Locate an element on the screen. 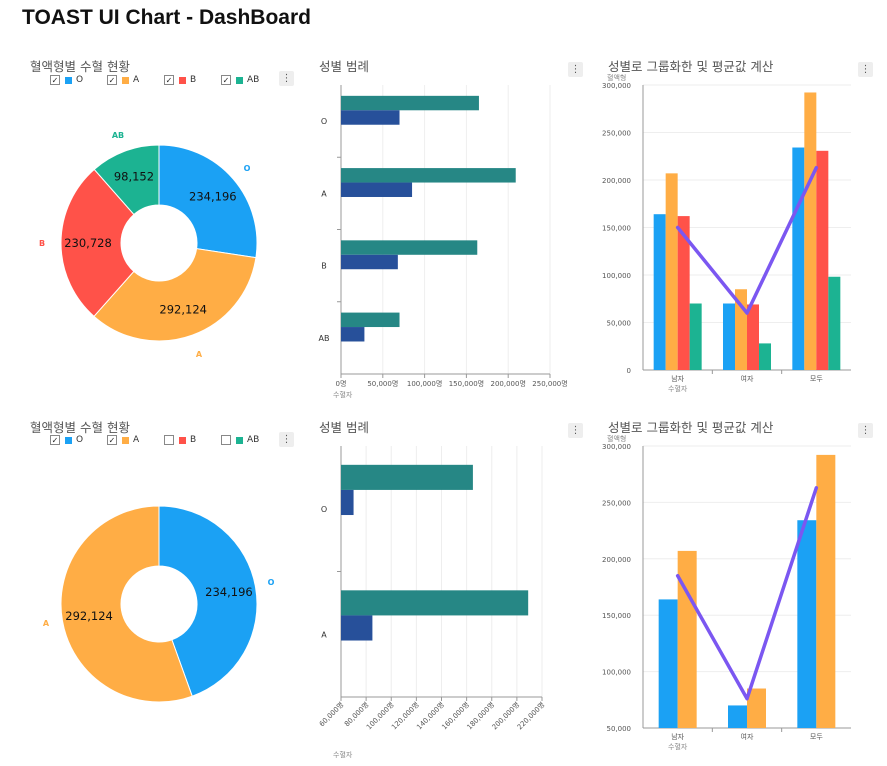 The width and height of the screenshot is (887, 766). tick-label: 0 is located at coordinates (629, 371).